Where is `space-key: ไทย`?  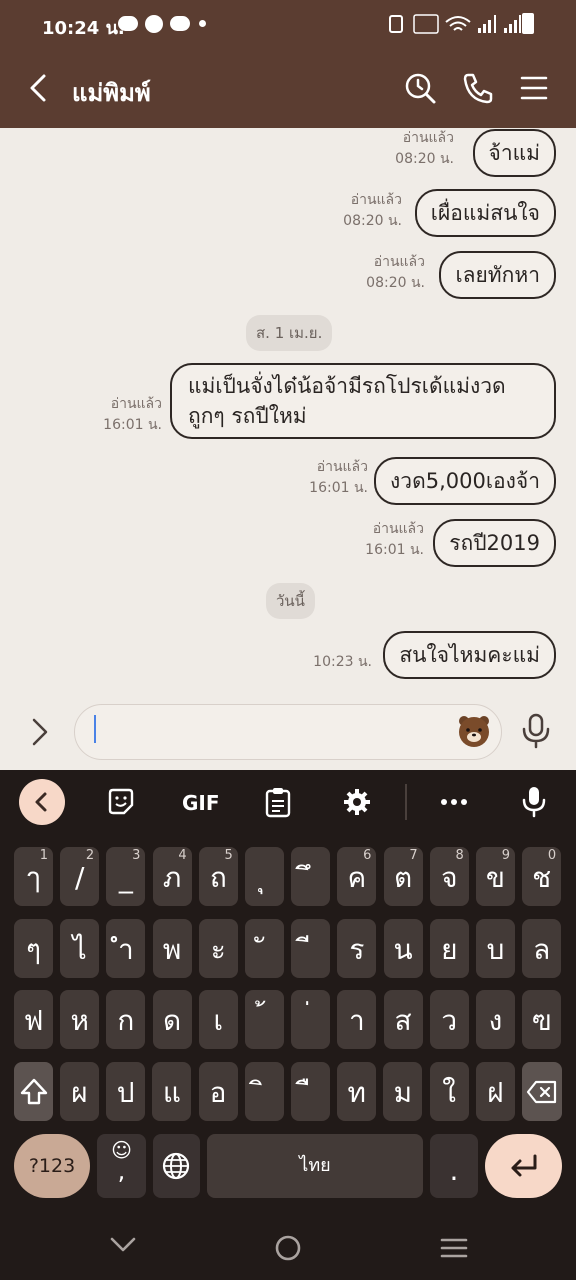 space-key: ไทย is located at coordinates (315, 1166).